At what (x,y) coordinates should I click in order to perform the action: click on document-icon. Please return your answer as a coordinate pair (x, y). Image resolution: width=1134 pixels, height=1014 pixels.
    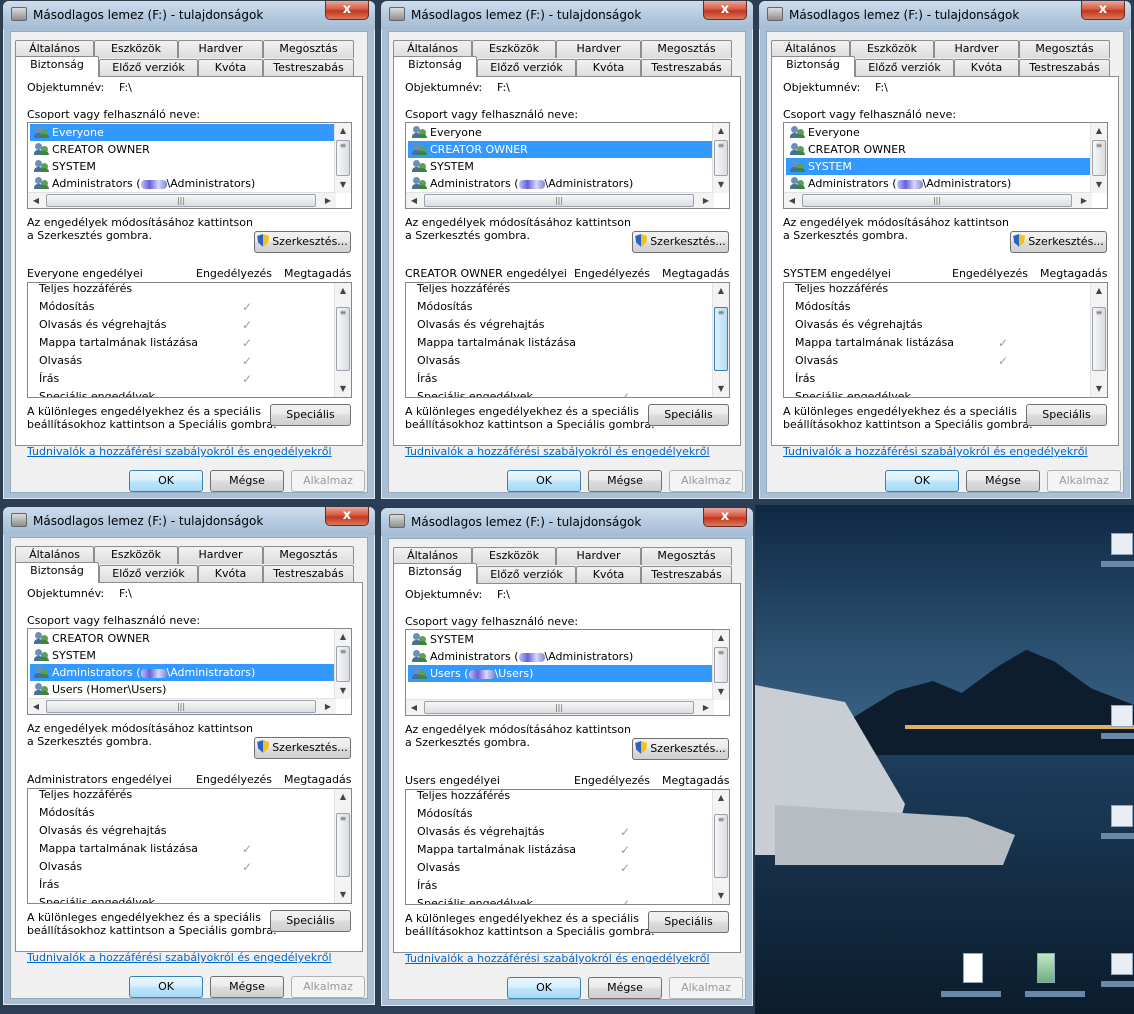
    Looking at the image, I should click on (973, 968).